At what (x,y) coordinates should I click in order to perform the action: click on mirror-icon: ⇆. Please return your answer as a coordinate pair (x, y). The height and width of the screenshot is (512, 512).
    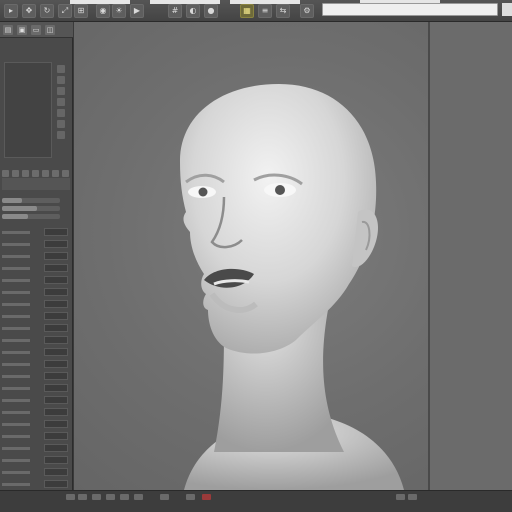
    Looking at the image, I should click on (283, 11).